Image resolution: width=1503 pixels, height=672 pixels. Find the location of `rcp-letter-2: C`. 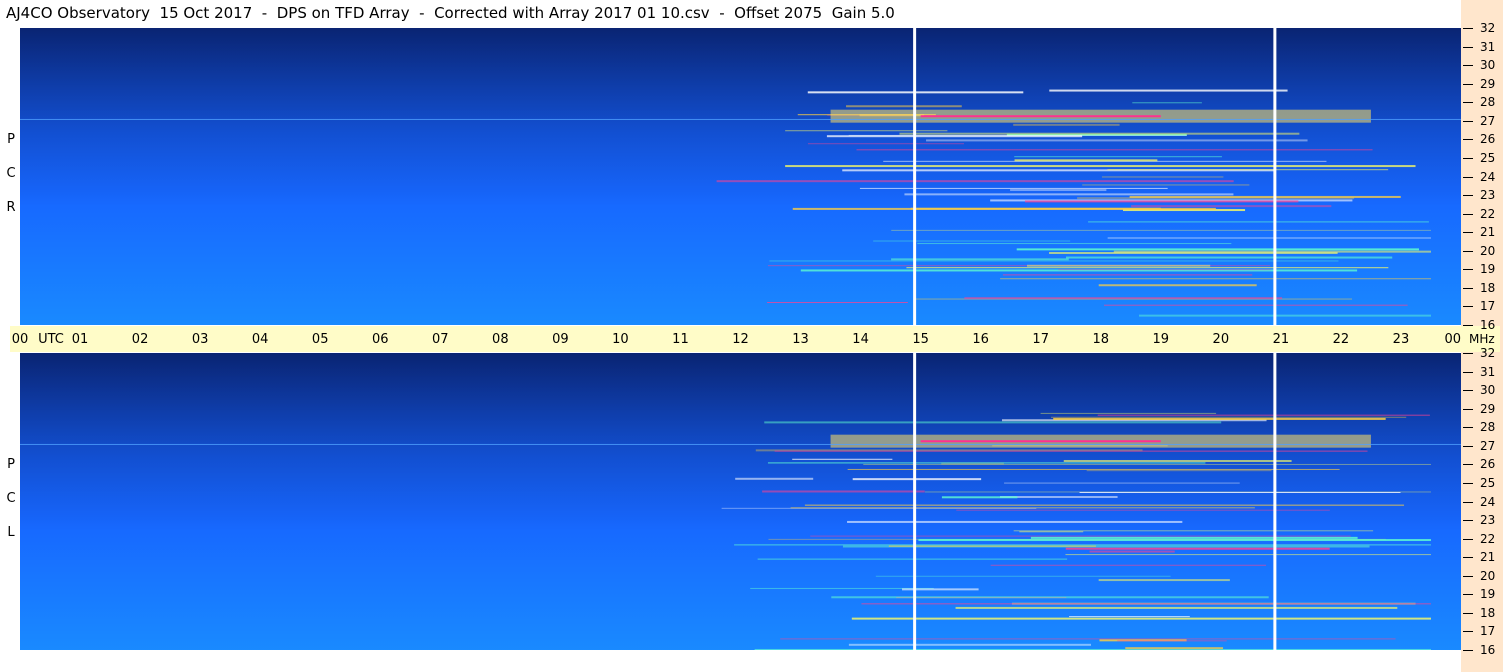

rcp-letter-2: C is located at coordinates (11, 173).